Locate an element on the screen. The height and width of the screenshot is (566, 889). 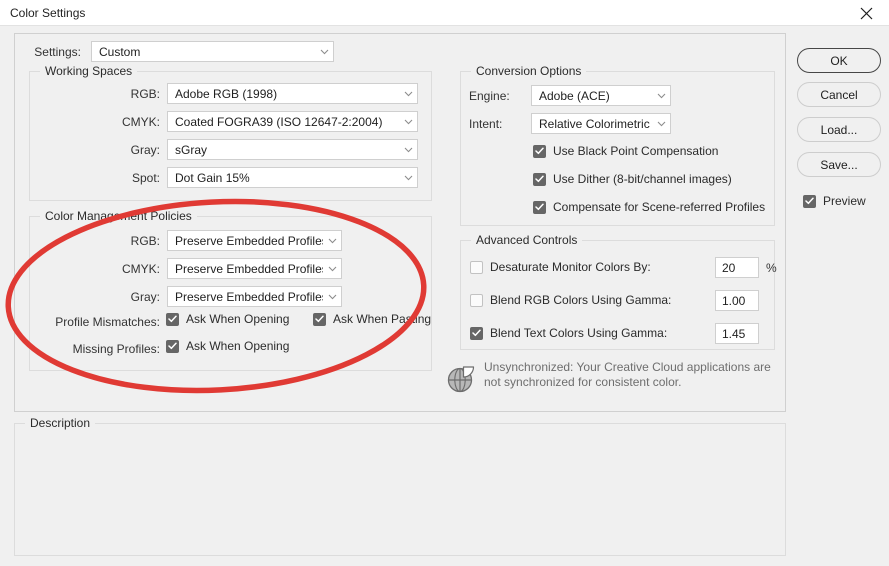
preview-checkbox-label: Preview is located at coordinates (844, 201).